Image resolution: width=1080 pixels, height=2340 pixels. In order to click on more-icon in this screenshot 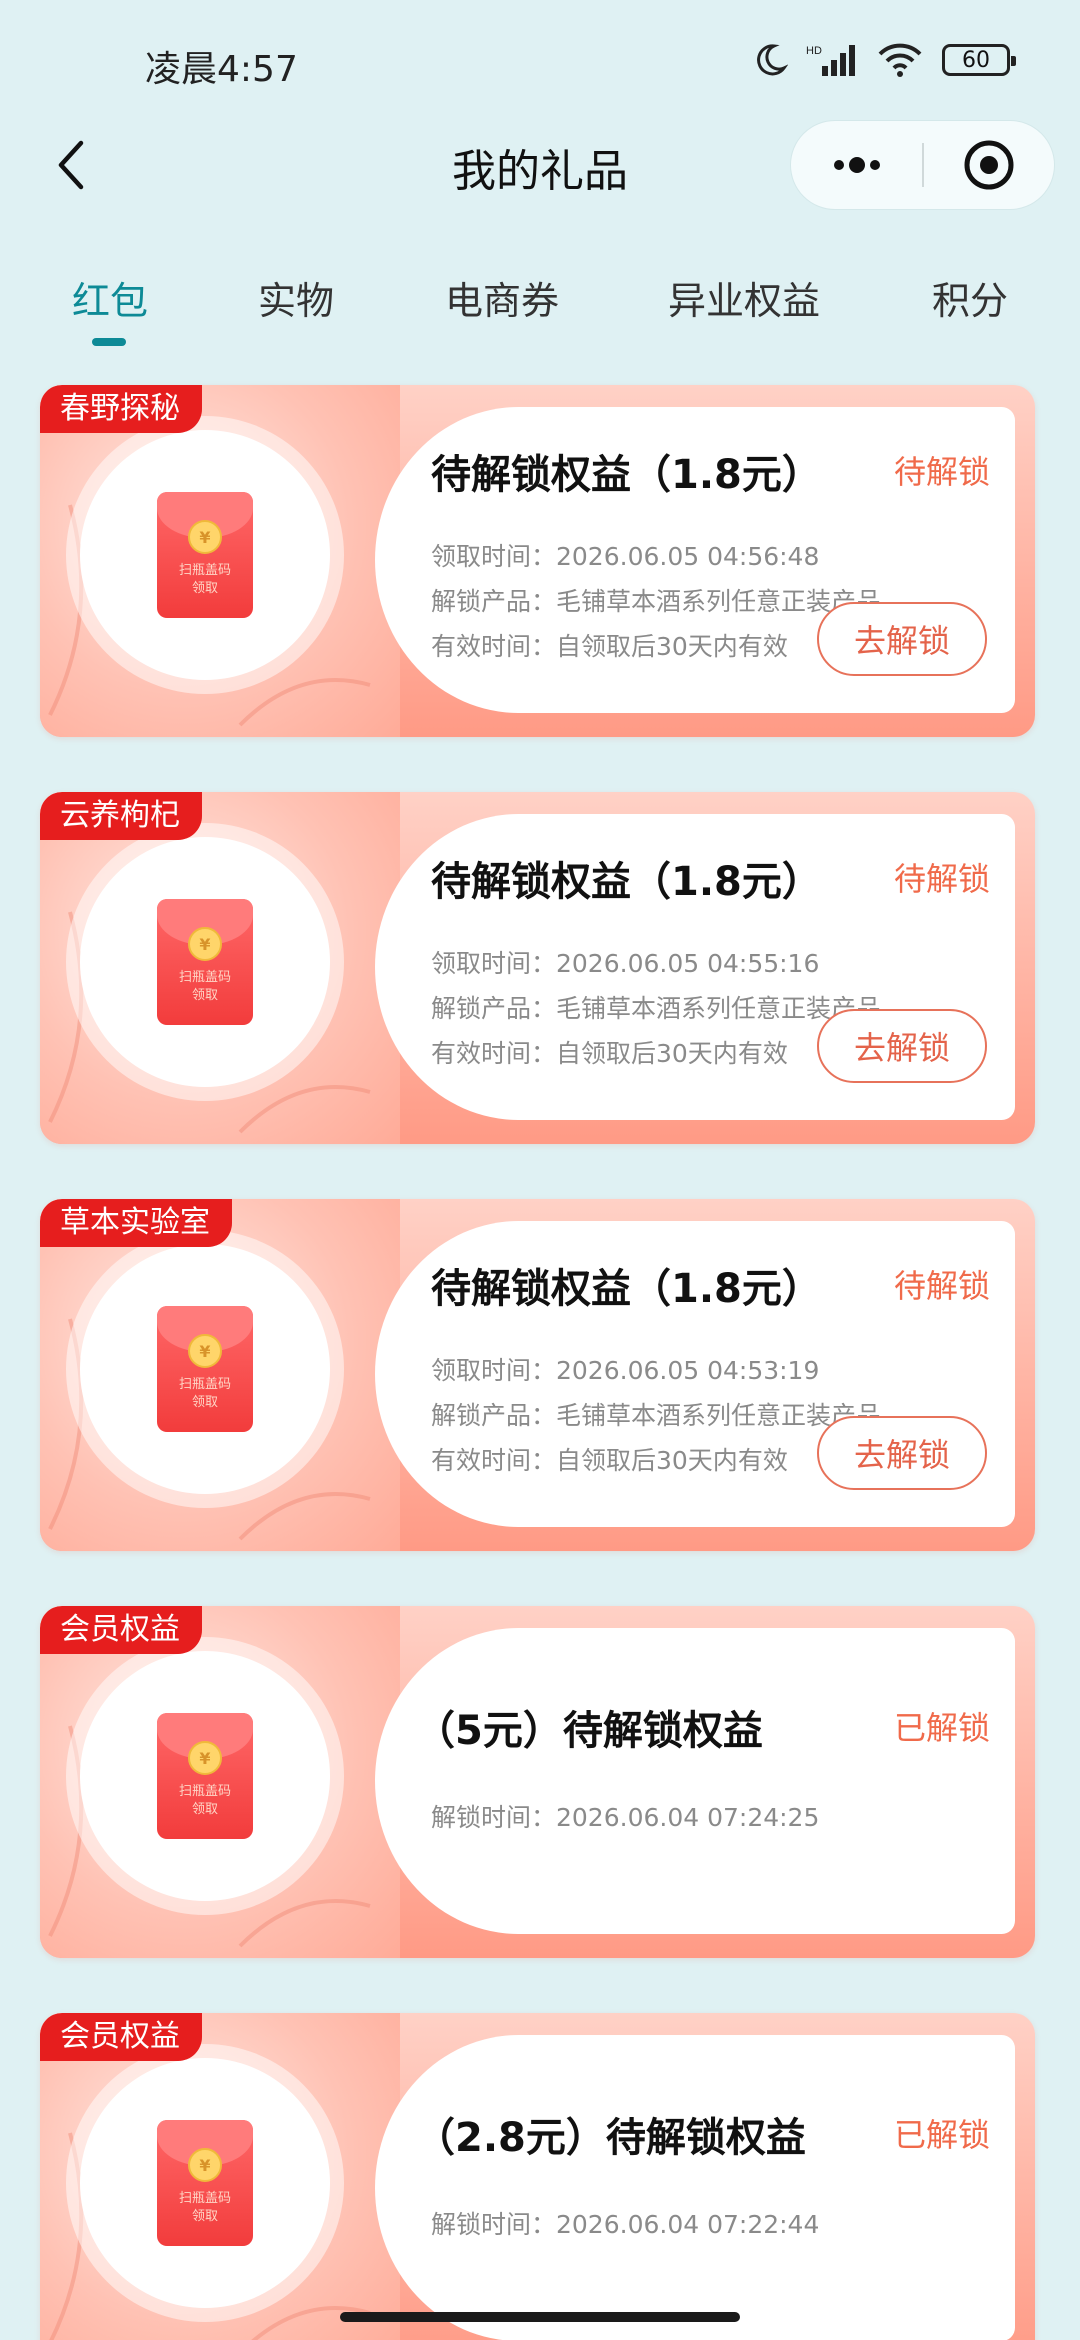, I will do `click(856, 165)`.